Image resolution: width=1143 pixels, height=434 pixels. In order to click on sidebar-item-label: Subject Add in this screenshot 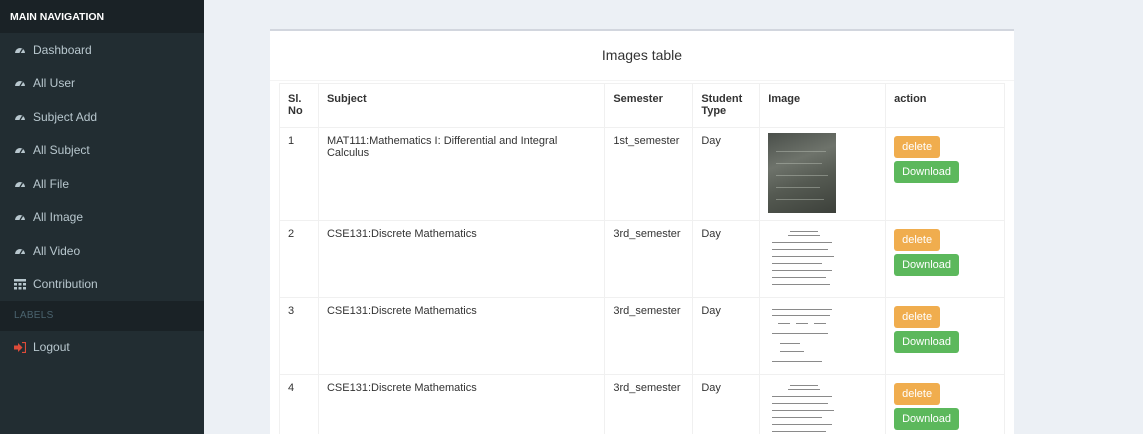, I will do `click(65, 116)`.